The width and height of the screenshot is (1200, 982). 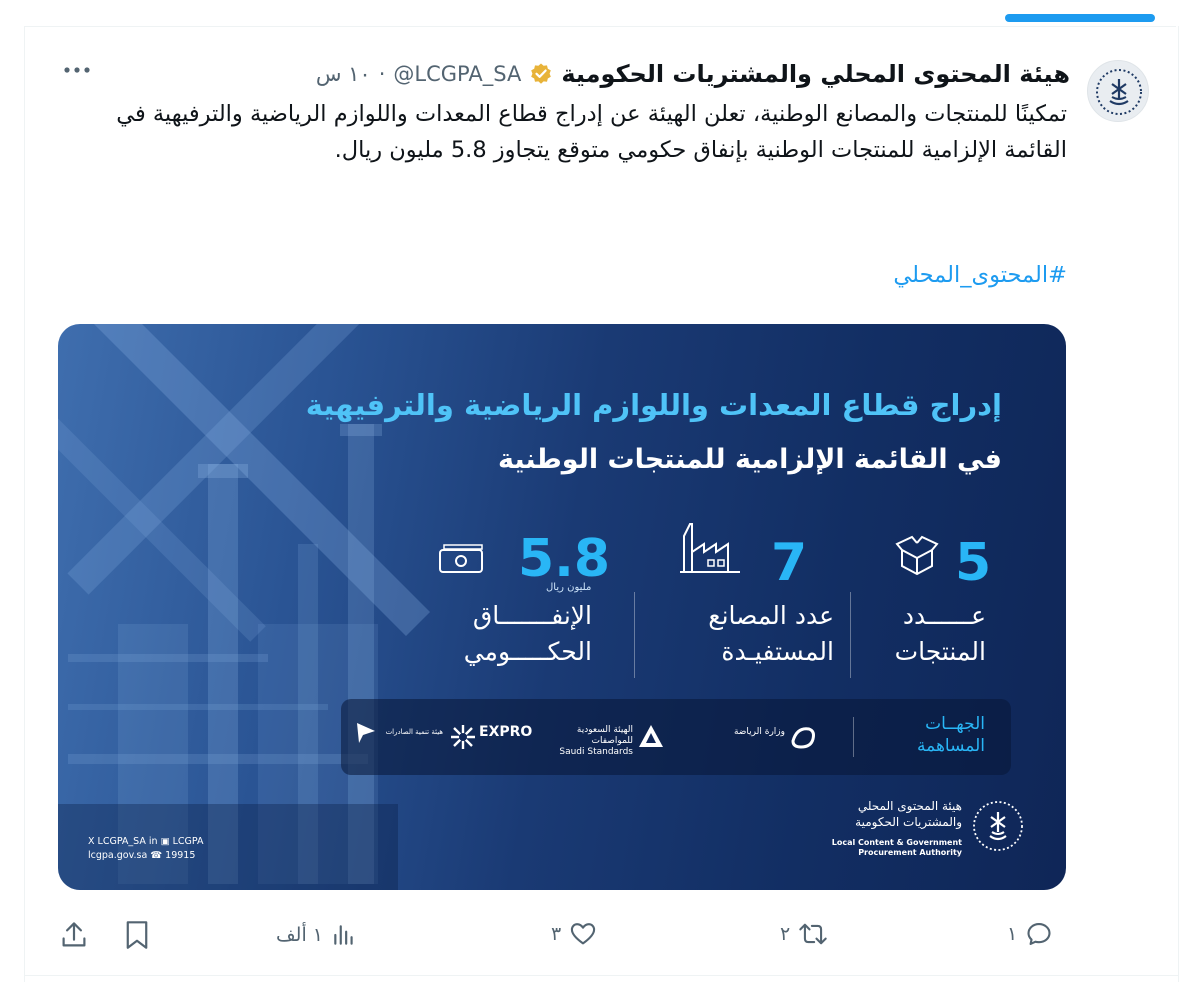 I want to click on lcgpa-name-ar-line1: هيئة المحتوى المحلي, so click(x=909, y=806).